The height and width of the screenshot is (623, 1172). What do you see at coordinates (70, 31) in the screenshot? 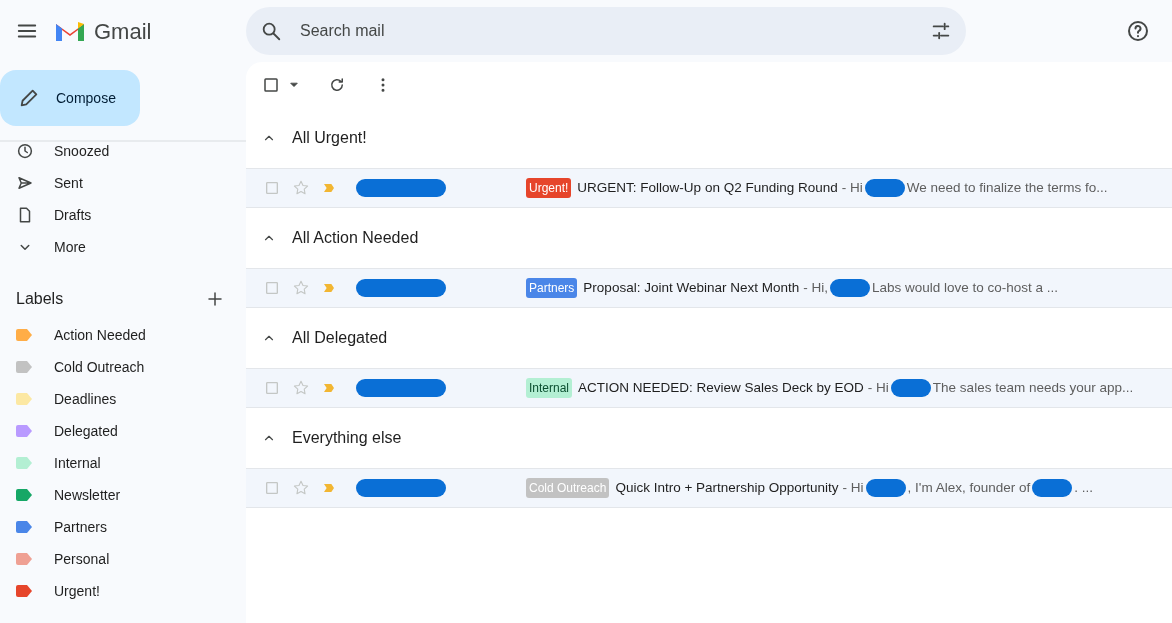
I see `logo-icon` at bounding box center [70, 31].